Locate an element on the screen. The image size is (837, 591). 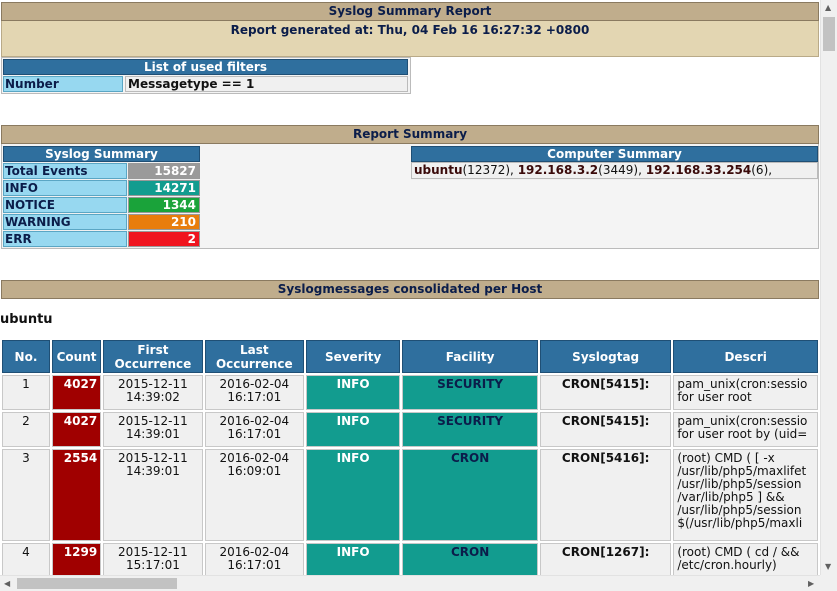
vertical-scrollbar: ▲ ▼ is located at coordinates (828, 287).